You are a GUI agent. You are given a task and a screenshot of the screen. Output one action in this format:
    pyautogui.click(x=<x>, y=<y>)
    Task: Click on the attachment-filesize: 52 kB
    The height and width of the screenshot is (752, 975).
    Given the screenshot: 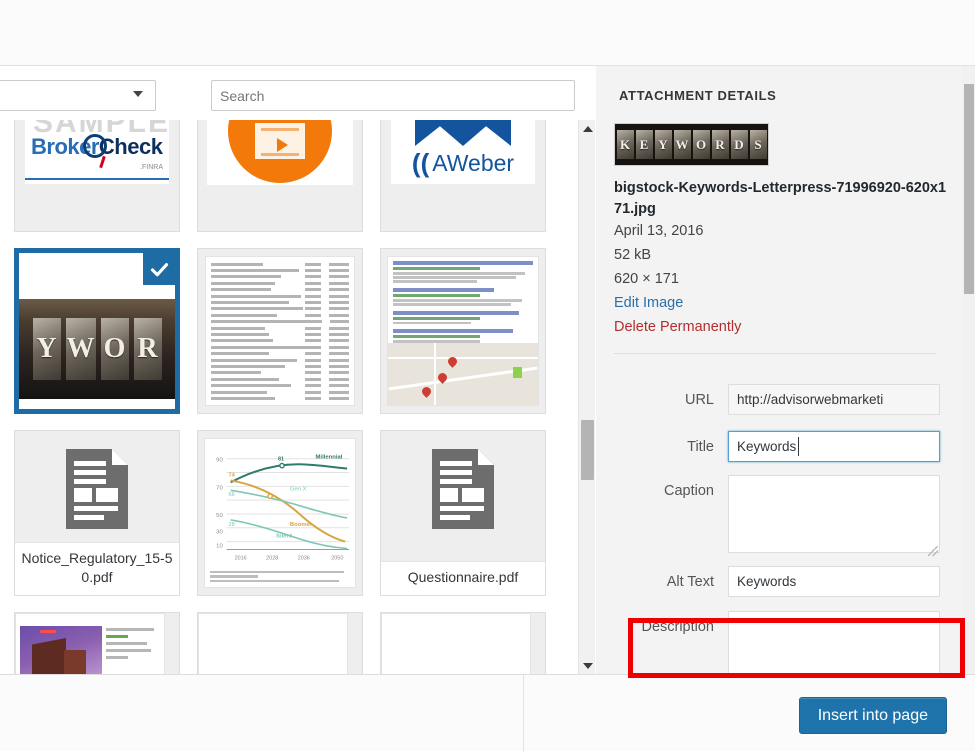 What is the action you would take?
    pyautogui.click(x=633, y=255)
    